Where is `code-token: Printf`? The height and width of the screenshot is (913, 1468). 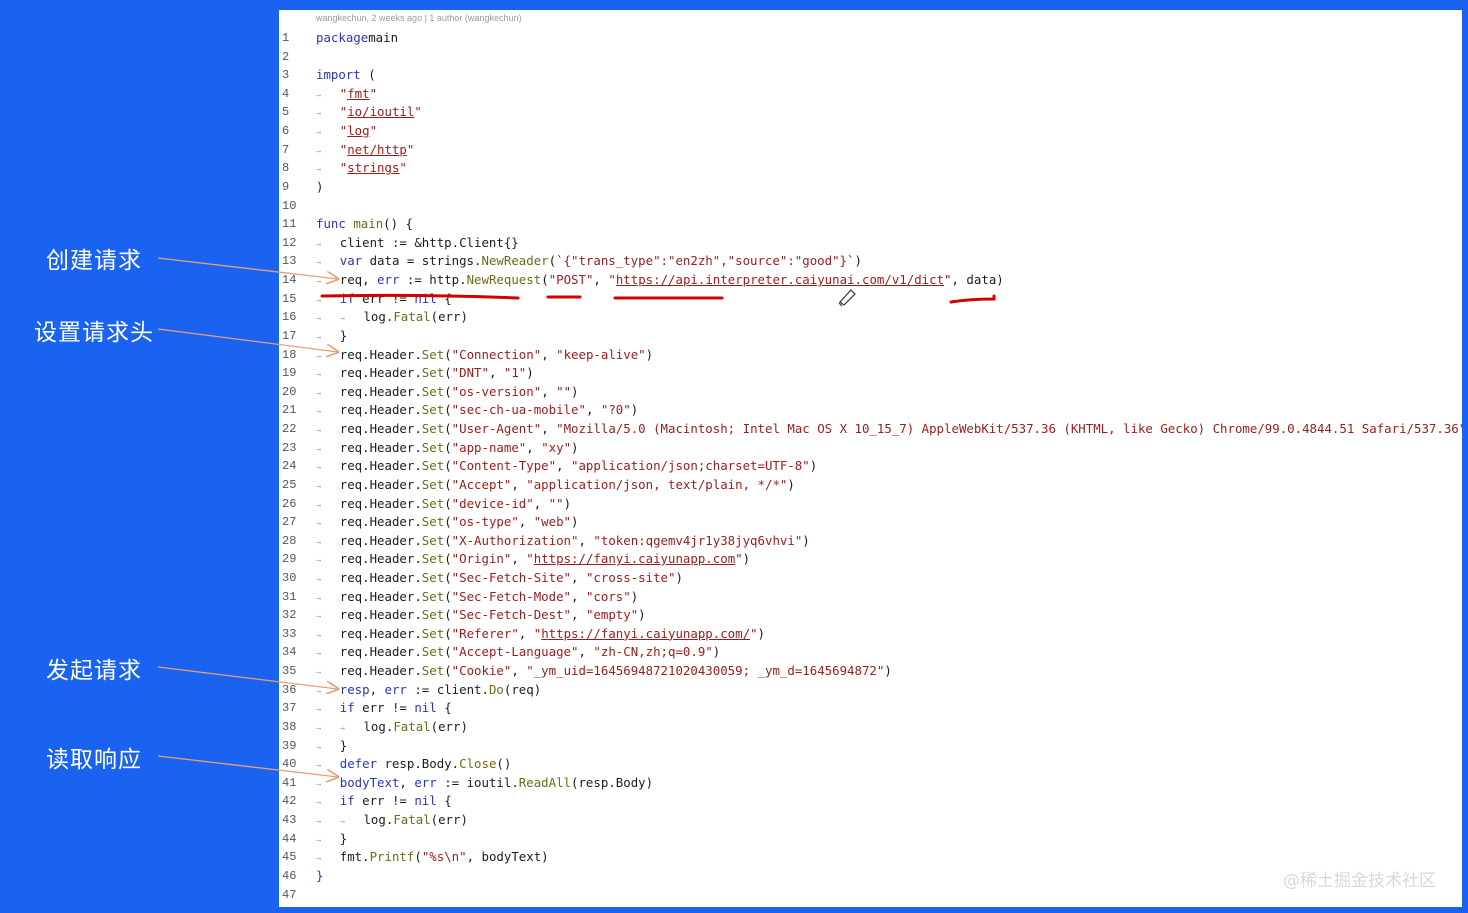
code-token: Printf is located at coordinates (392, 857).